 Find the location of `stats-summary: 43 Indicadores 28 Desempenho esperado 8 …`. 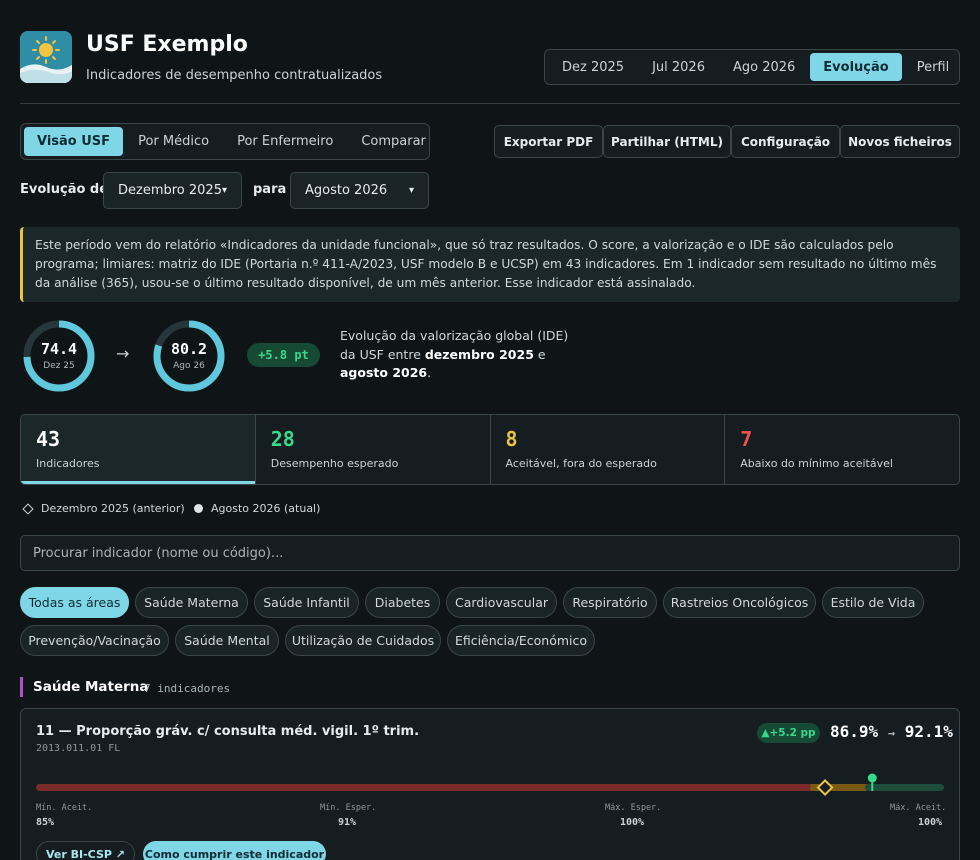

stats-summary: 43 Indicadores 28 Desempenho esperado 8 … is located at coordinates (490, 449).